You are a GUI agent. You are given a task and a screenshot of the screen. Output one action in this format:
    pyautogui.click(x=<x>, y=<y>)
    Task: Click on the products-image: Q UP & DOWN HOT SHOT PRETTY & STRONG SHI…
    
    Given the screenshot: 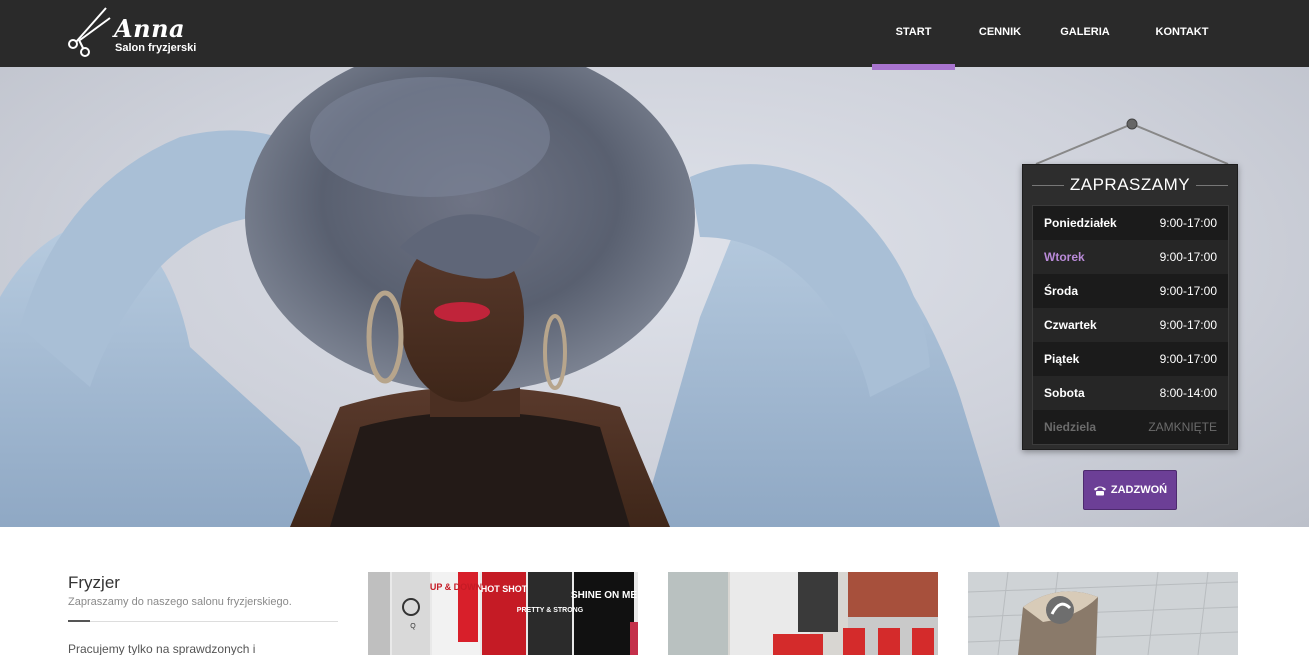 What is the action you would take?
    pyautogui.click(x=503, y=613)
    